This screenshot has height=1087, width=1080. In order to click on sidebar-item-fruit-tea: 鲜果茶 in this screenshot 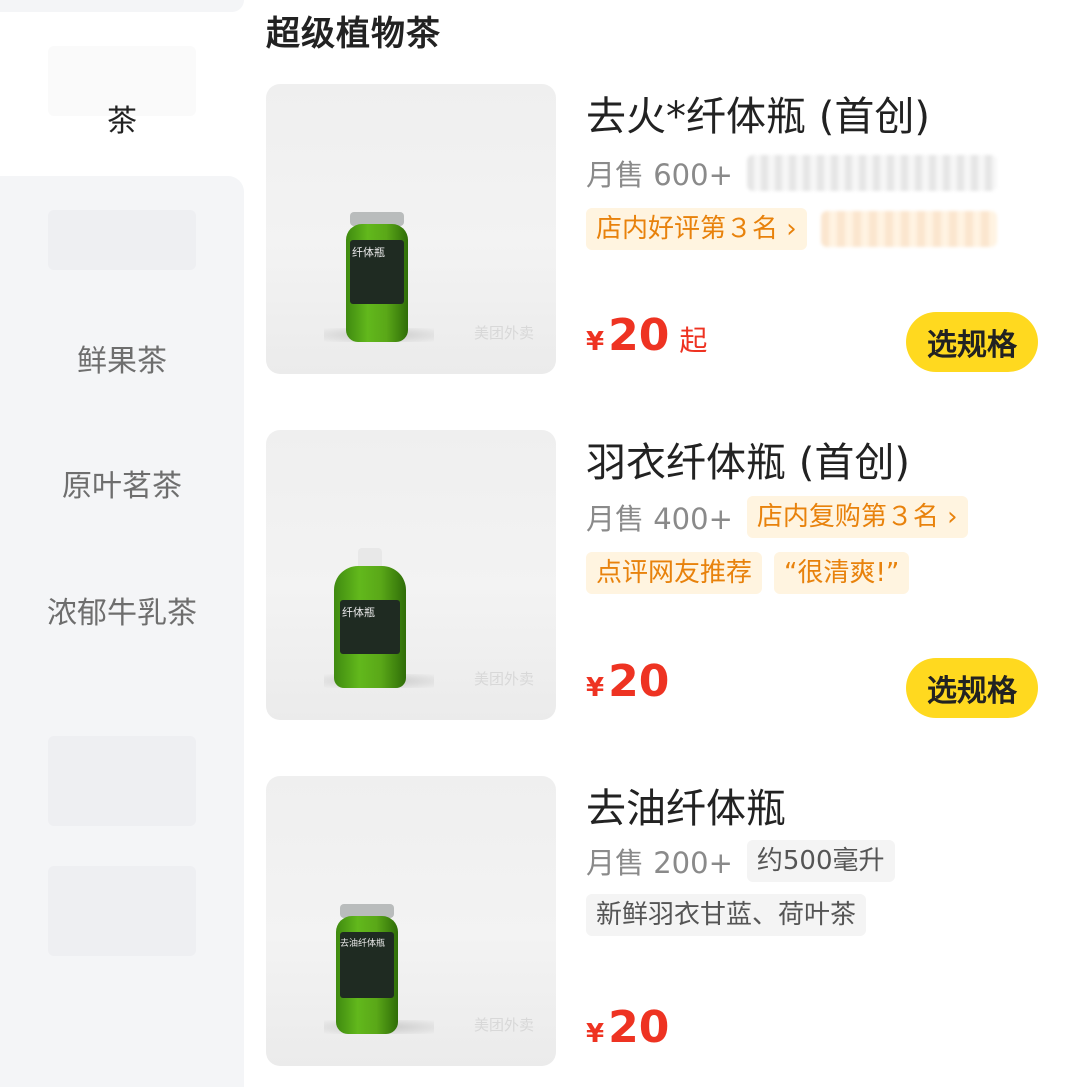, I will do `click(122, 362)`.